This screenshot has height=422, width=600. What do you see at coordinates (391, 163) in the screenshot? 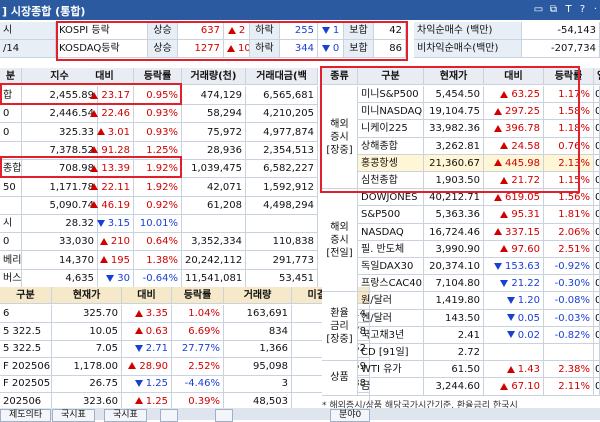
I see `overseas-name: 홍콩항셍` at bounding box center [391, 163].